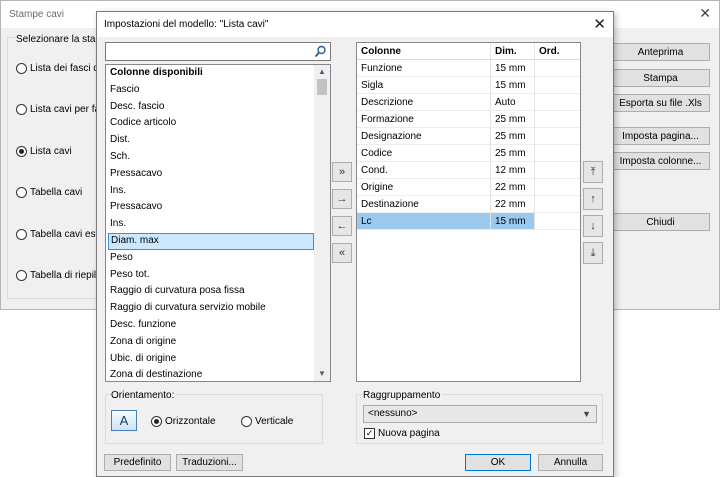  What do you see at coordinates (211, 241) in the screenshot?
I see `list-item: Diam. max` at bounding box center [211, 241].